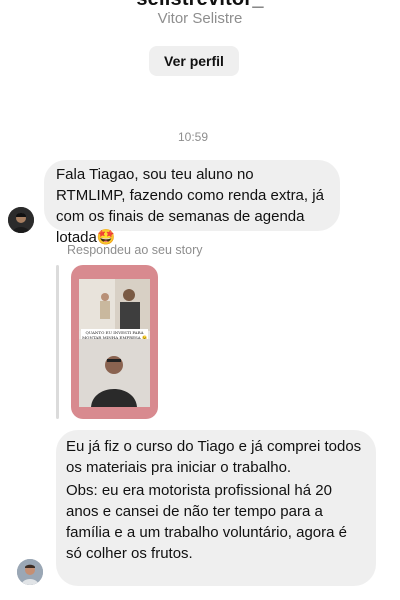 This screenshot has width=400, height=600. Describe the element at coordinates (193, 137) in the screenshot. I see `message-timestamp: 10:59` at that location.